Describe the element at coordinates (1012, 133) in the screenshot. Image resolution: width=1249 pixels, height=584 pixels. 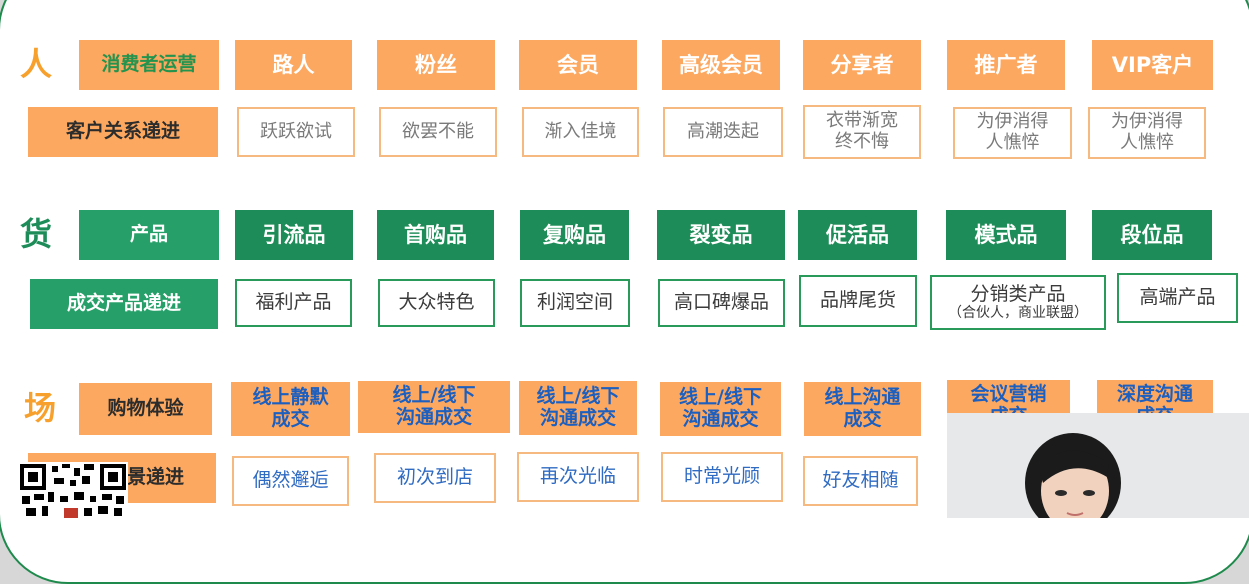
I see `people-sub-item-6: 为伊消得 人憔悴` at that location.